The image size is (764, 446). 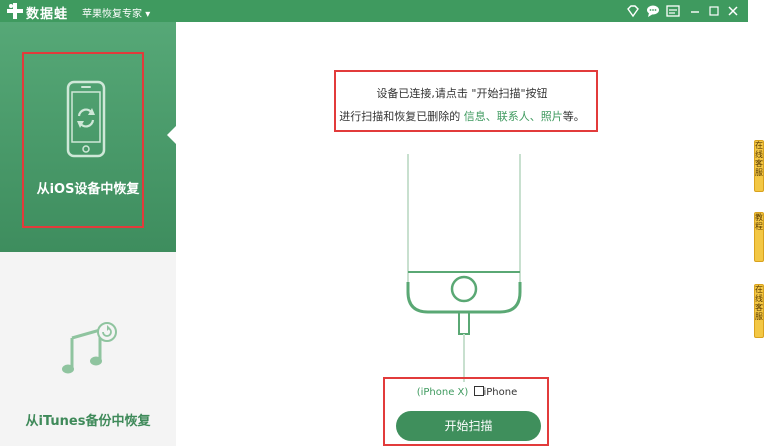 I want to click on itunes-recovery-mode-tab: 从iTunes备份中恢复, so click(x=88, y=349).